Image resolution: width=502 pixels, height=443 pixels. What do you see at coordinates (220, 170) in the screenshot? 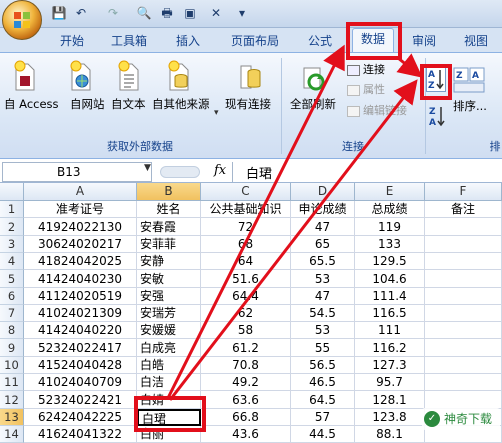
I see `insert-function-icon: fx` at bounding box center [220, 170].